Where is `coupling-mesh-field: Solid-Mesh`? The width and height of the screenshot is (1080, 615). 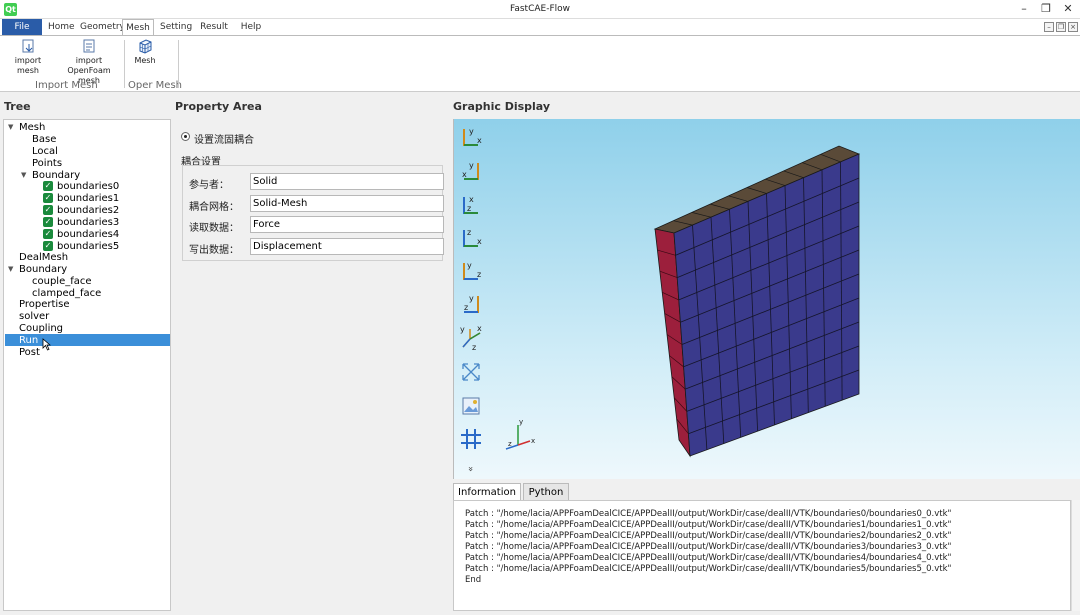 coupling-mesh-field: Solid-Mesh is located at coordinates (347, 203).